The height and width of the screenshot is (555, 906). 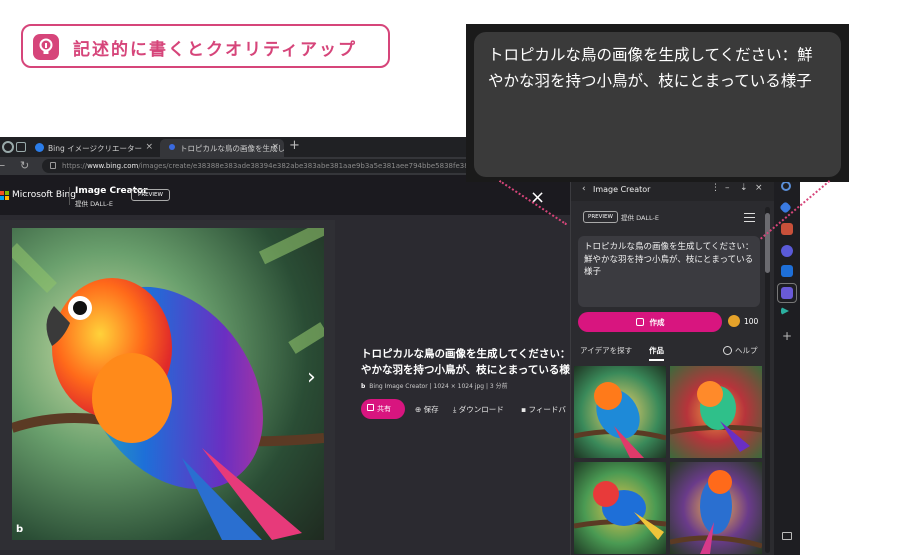 I want to click on lock-icon, so click(x=53, y=165).